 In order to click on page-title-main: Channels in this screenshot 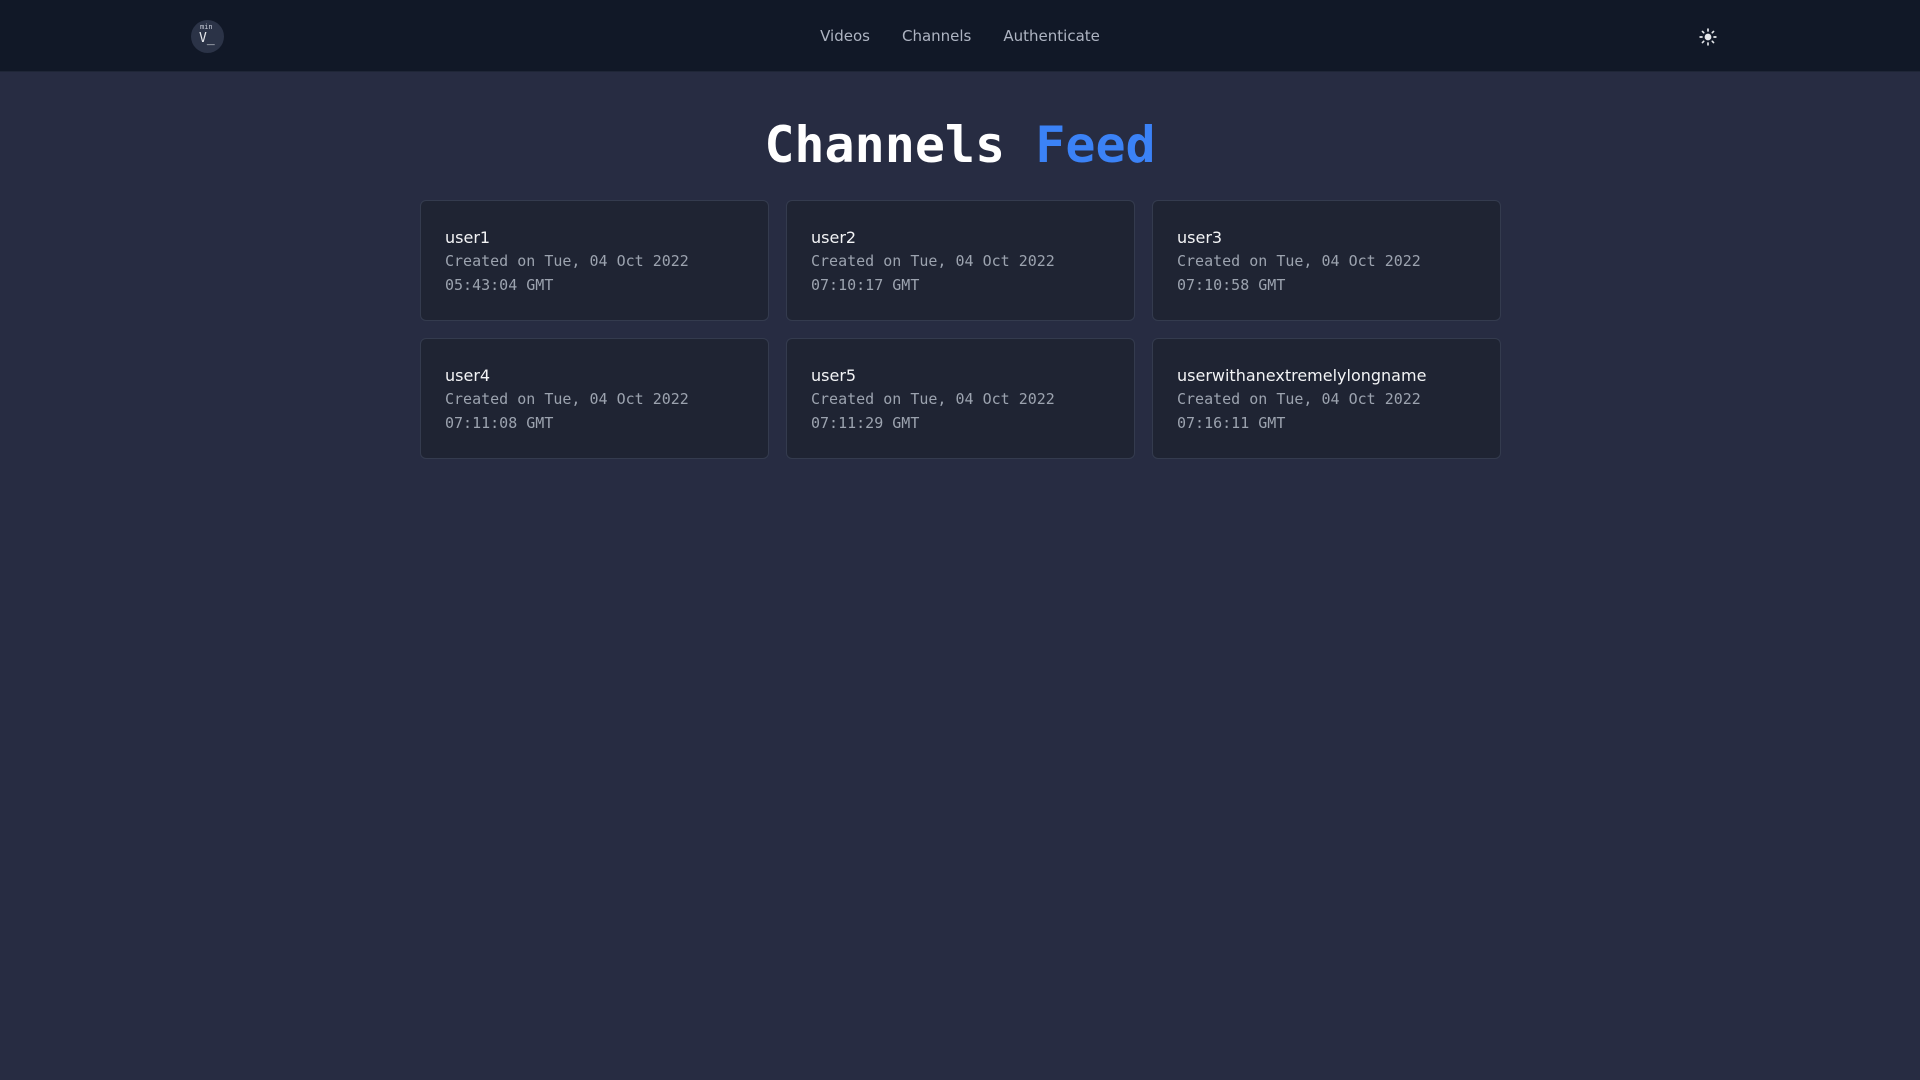, I will do `click(885, 145)`.